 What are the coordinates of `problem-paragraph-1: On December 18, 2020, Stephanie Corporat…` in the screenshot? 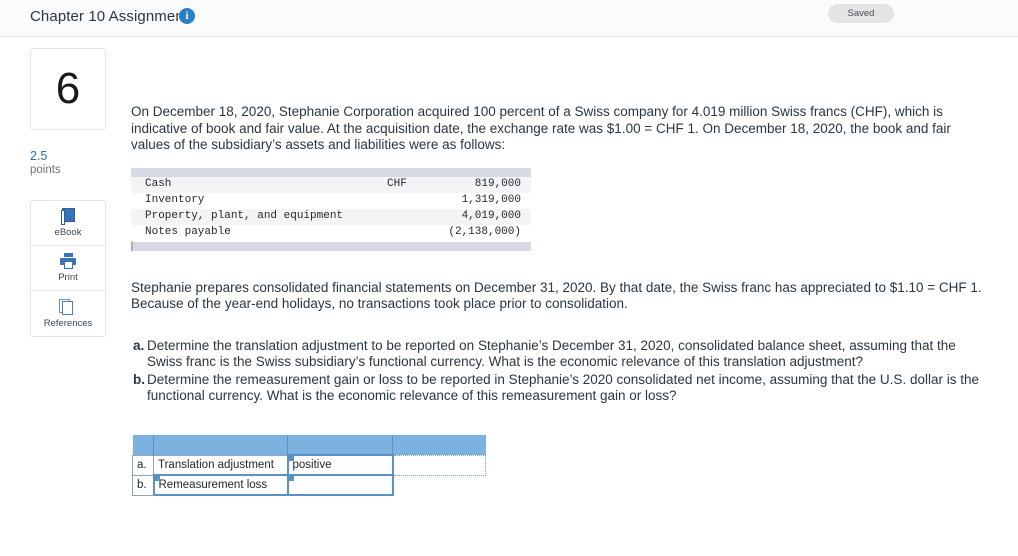 It's located at (541, 128).